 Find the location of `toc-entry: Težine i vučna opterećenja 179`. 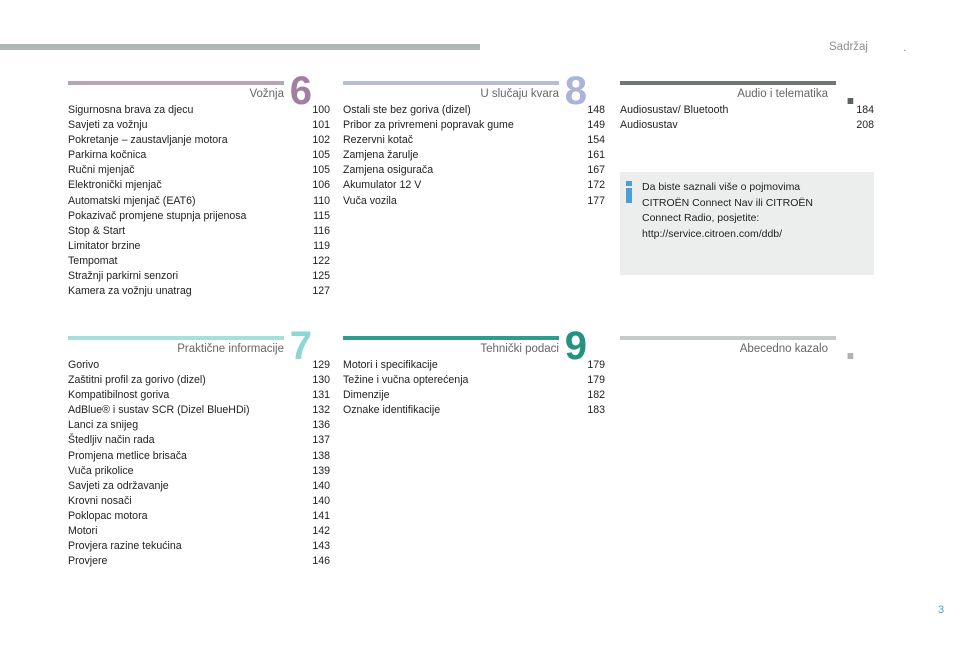

toc-entry: Težine i vučna opterećenja 179 is located at coordinates (474, 380).